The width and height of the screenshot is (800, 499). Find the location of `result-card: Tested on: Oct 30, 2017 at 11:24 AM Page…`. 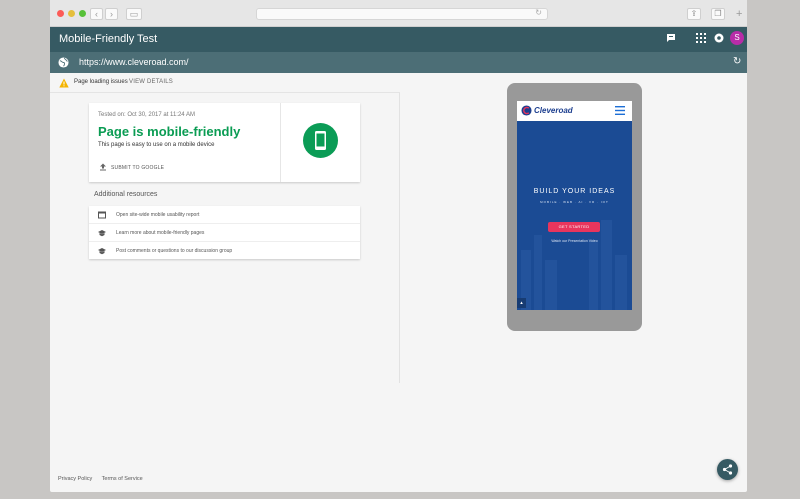

result-card: Tested on: Oct 30, 2017 at 11:24 AM Page… is located at coordinates (224, 142).